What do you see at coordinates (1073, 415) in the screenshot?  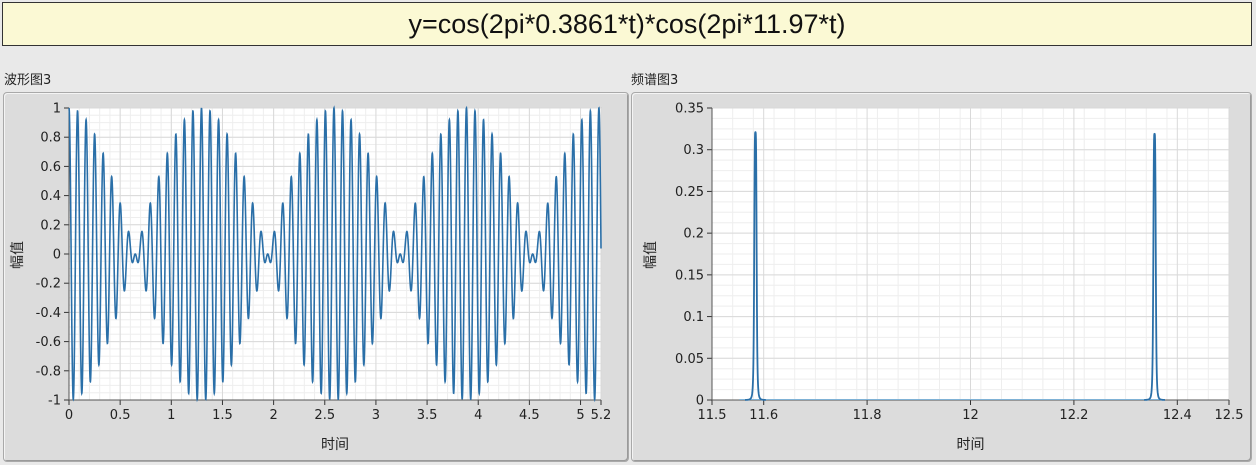 I see `x-tick-label: 12.2` at bounding box center [1073, 415].